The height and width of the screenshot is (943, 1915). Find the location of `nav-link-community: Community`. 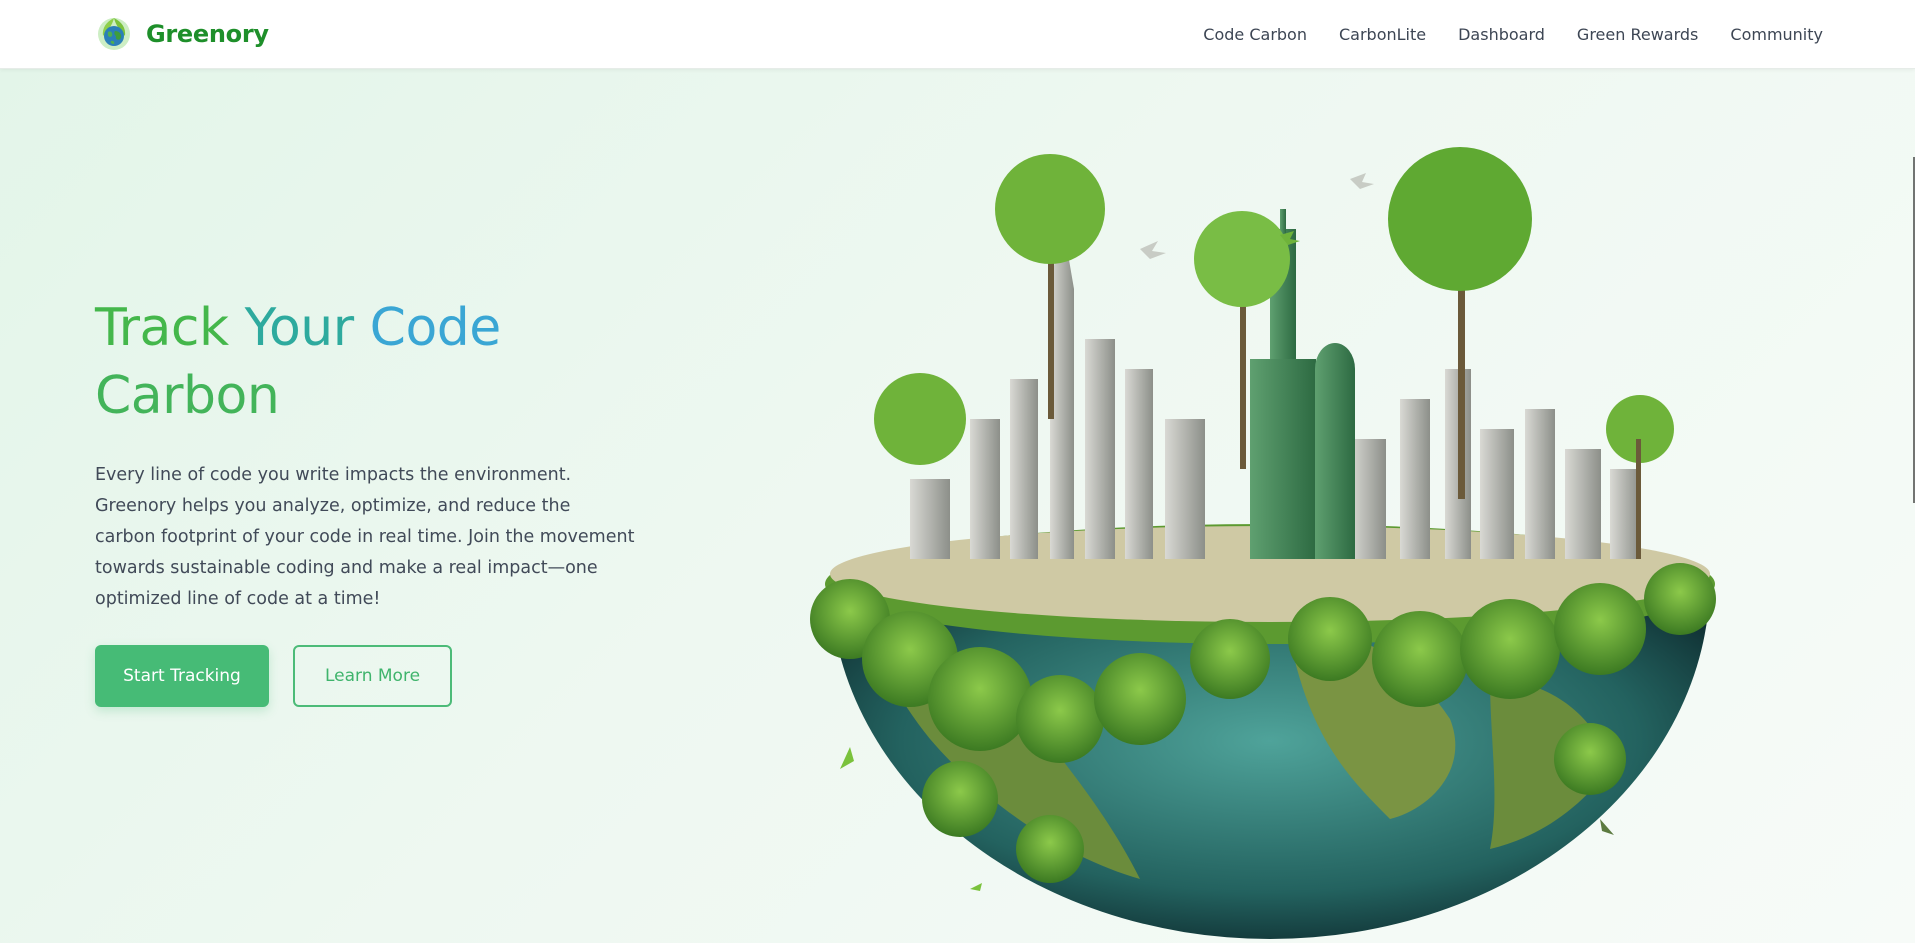

nav-link-community: Community is located at coordinates (1776, 34).